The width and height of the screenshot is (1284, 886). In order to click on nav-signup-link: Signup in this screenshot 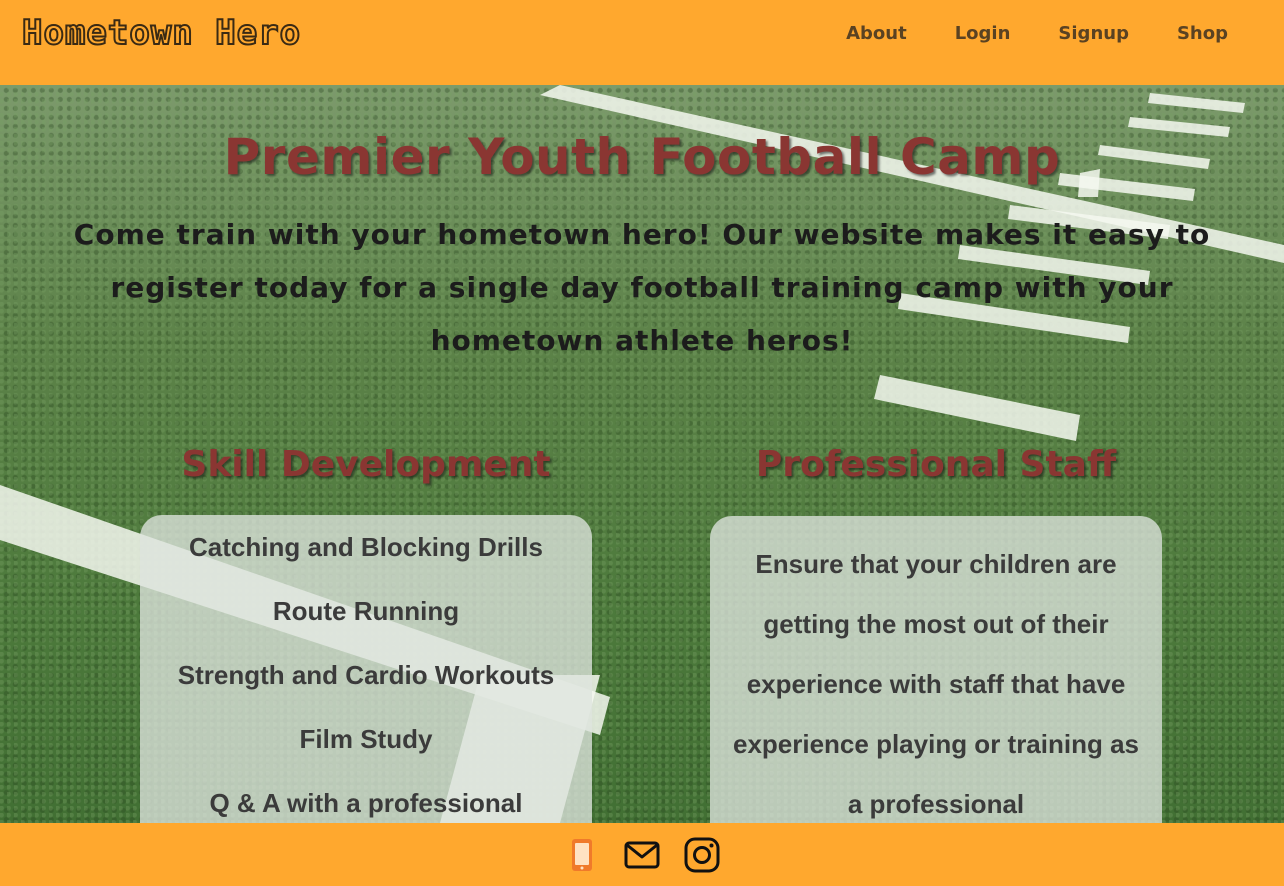, I will do `click(1093, 33)`.